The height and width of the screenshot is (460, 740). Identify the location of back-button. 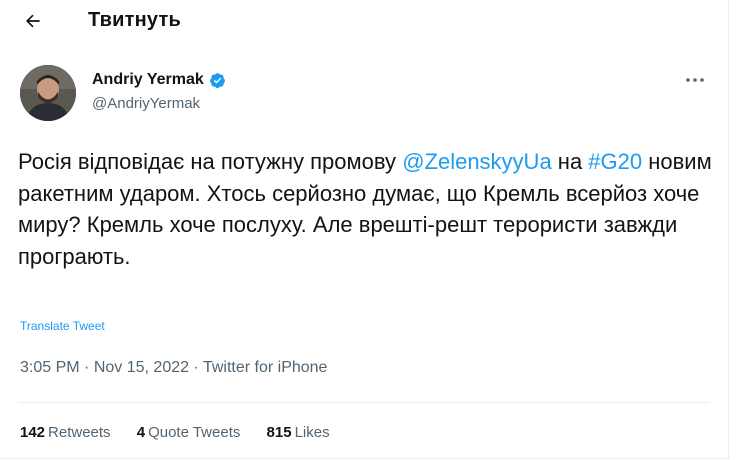
(33, 21).